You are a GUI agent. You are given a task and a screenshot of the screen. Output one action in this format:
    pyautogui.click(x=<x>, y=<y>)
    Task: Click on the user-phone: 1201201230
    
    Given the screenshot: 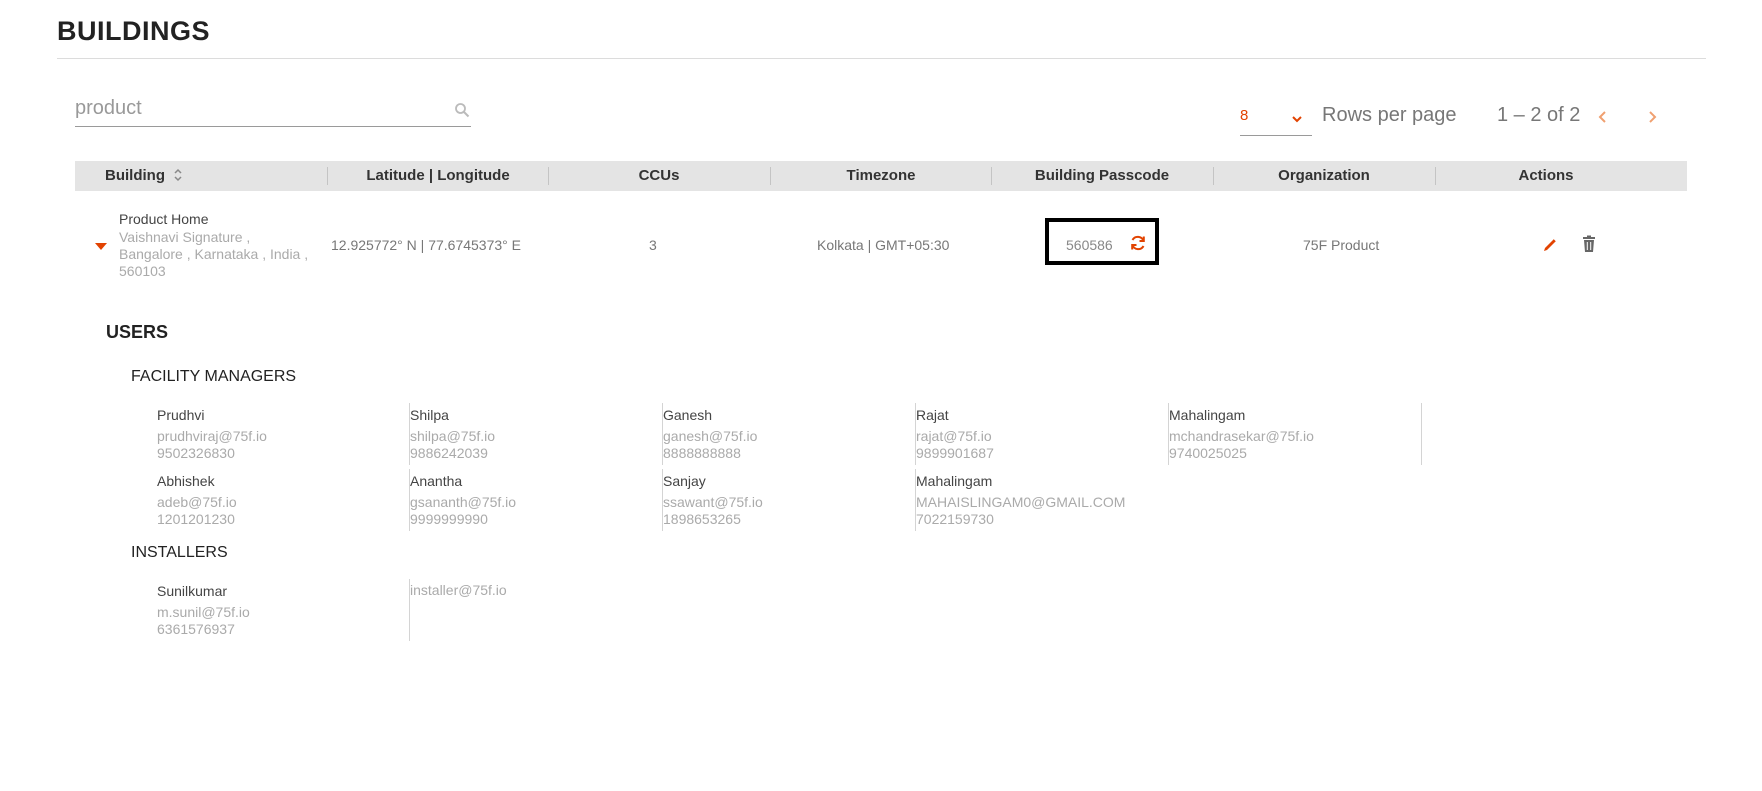 What is the action you would take?
    pyautogui.click(x=196, y=519)
    